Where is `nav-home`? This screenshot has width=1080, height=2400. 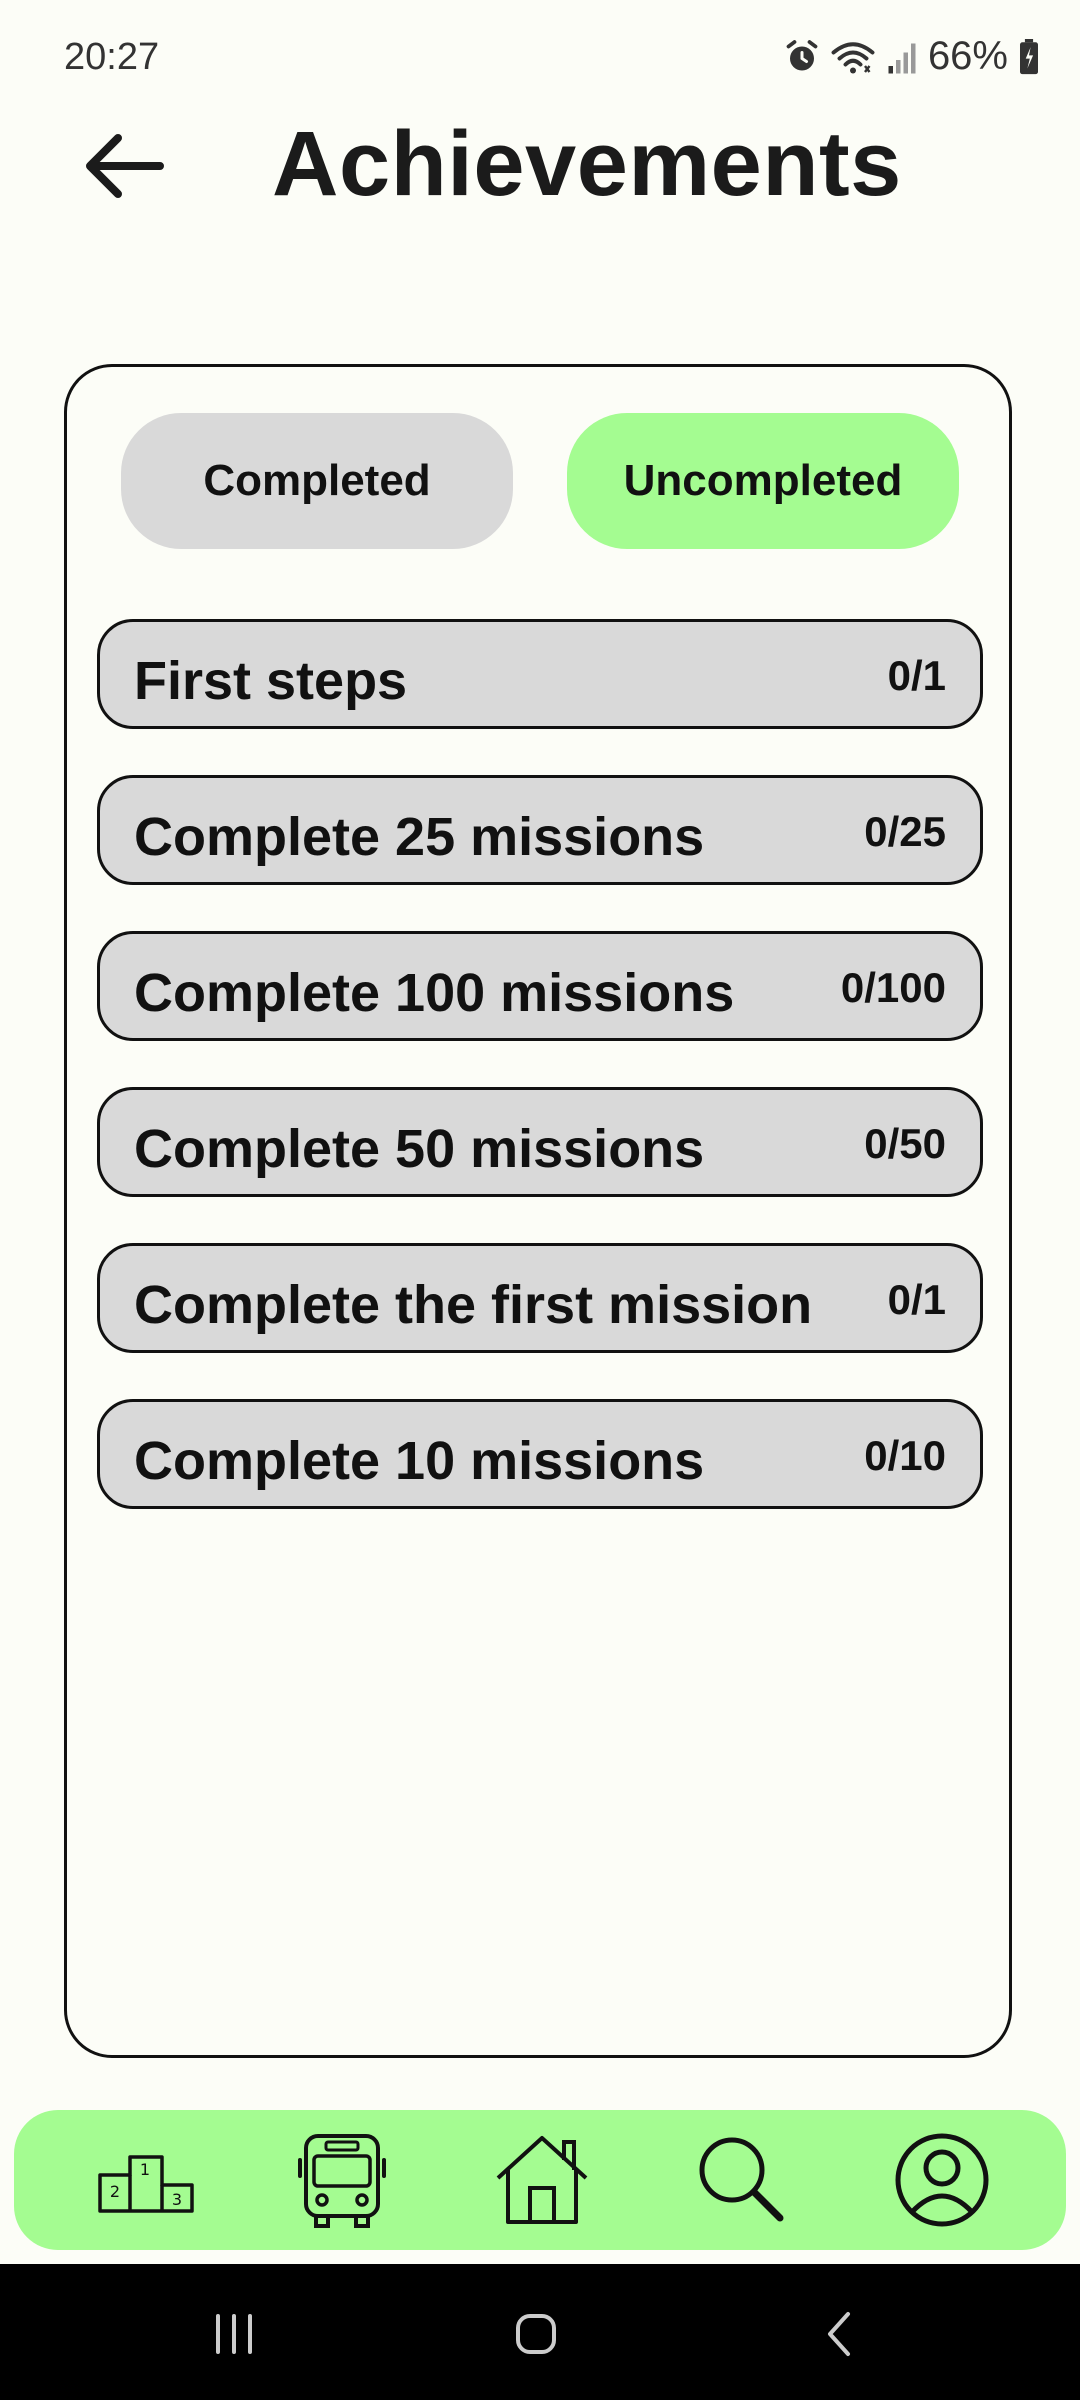
nav-home is located at coordinates (542, 2180).